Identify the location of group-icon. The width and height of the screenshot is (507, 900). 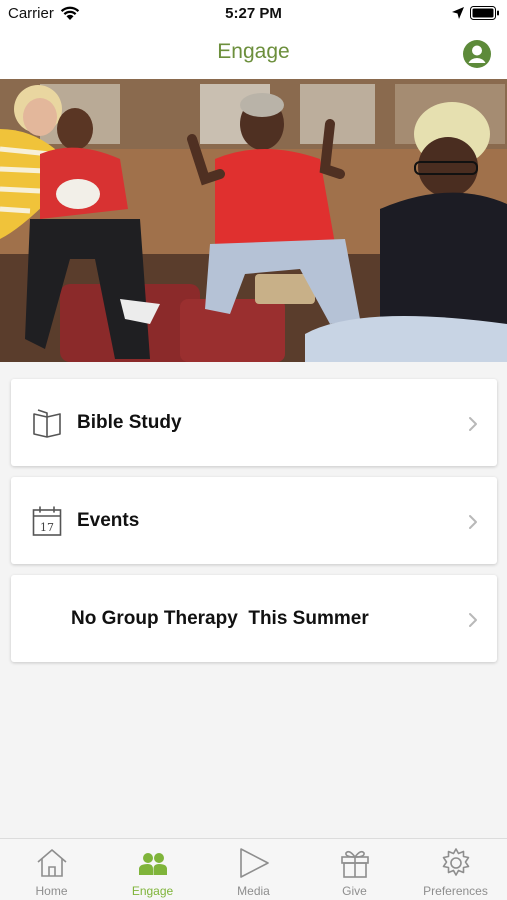
(153, 864).